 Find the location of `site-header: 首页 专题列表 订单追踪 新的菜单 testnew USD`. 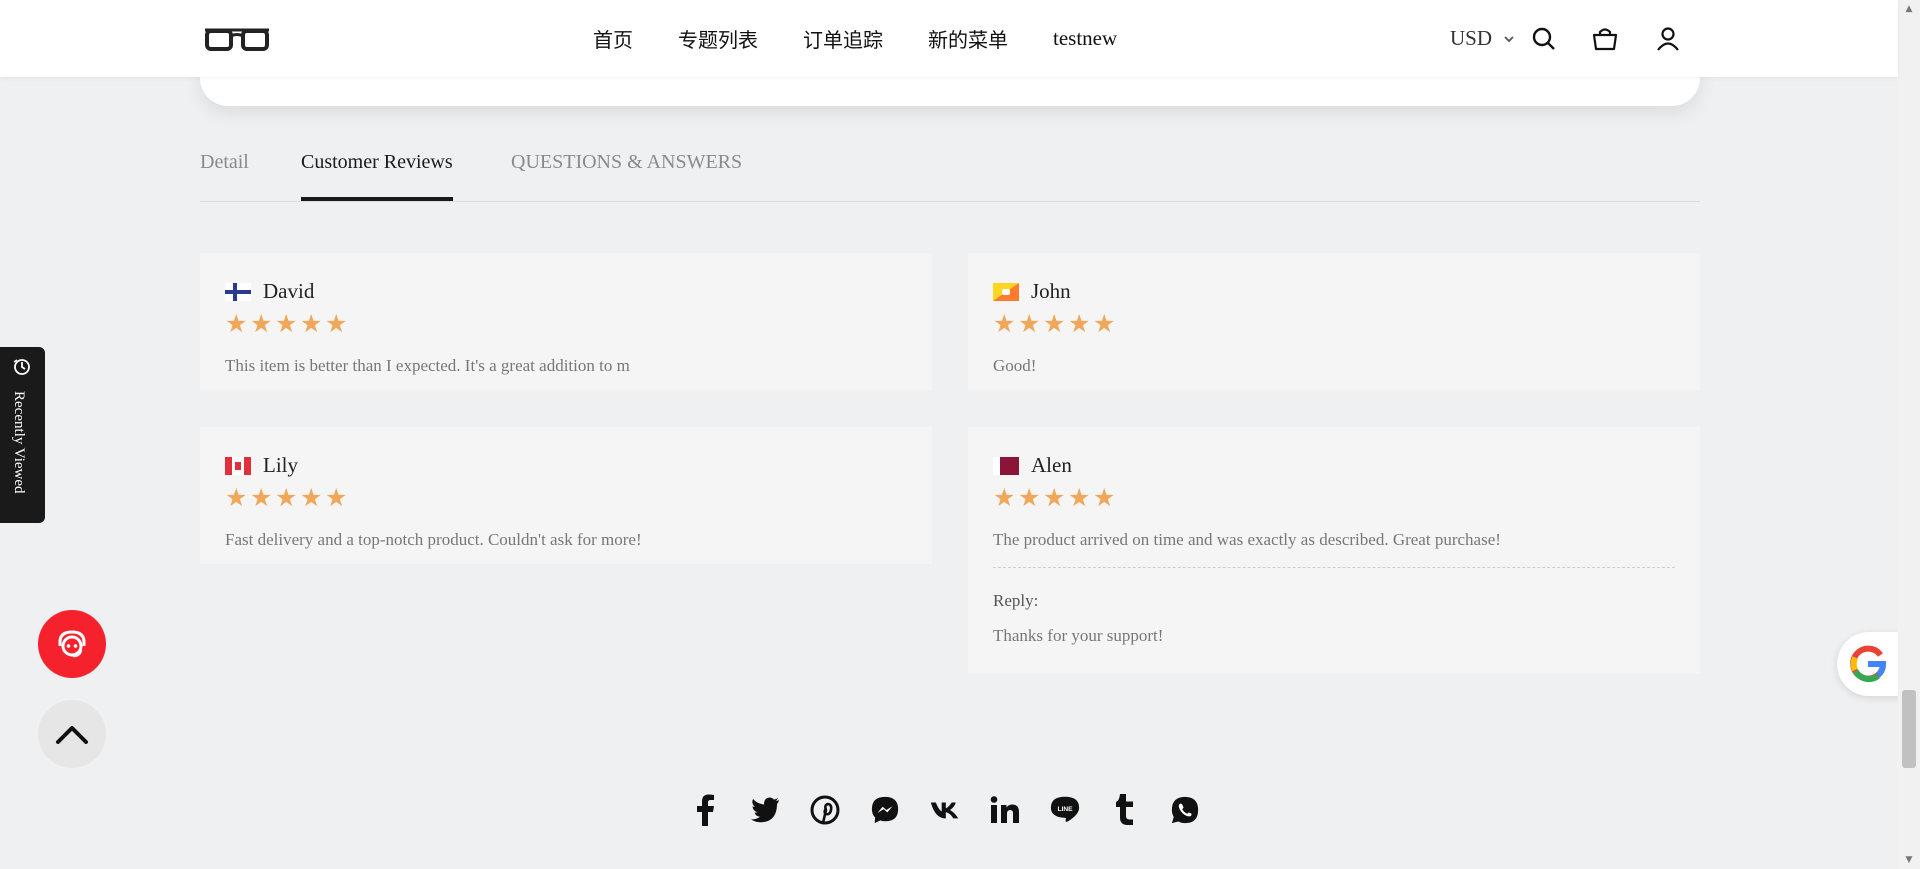

site-header: 首页 专题列表 订单追踪 新的菜单 testnew USD is located at coordinates (949, 38).